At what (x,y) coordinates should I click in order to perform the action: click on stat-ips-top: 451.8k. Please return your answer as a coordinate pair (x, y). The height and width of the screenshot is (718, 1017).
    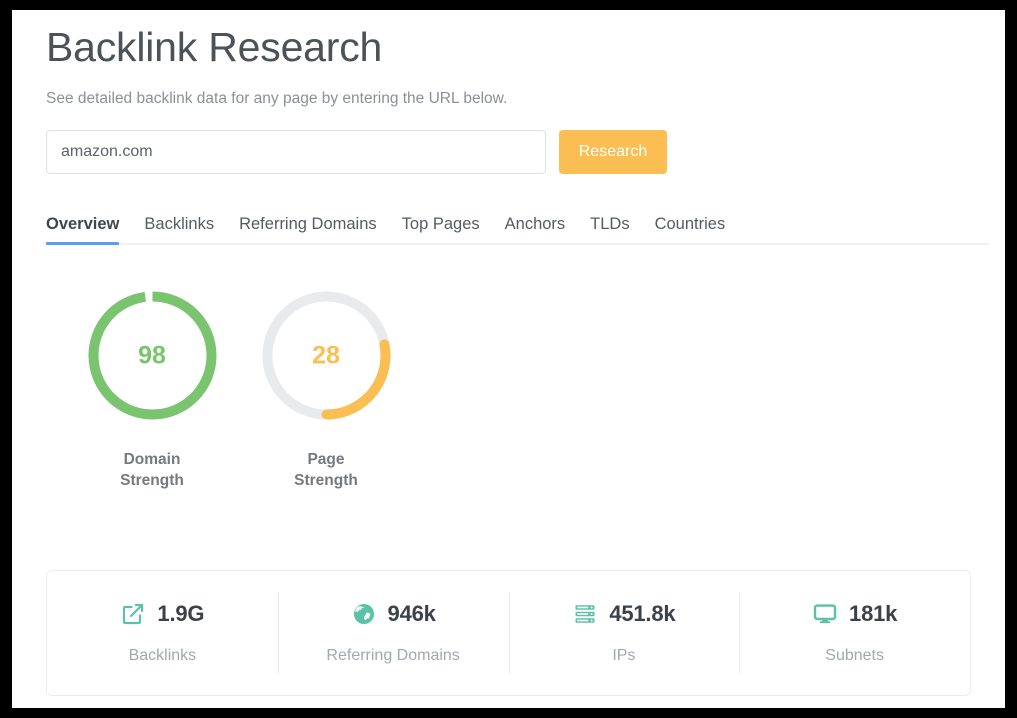
    Looking at the image, I should click on (624, 614).